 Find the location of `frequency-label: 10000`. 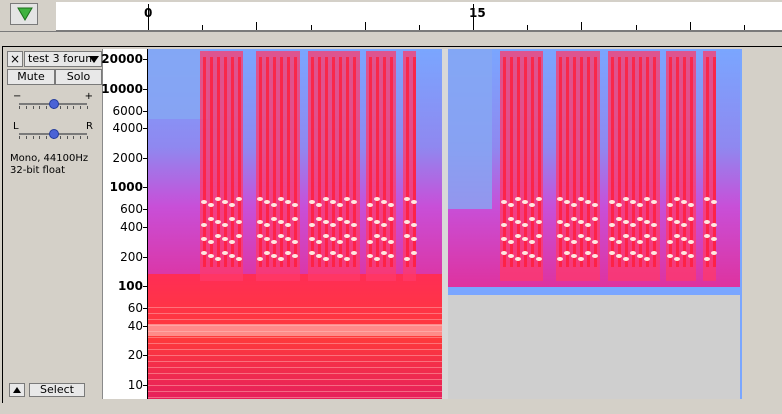

frequency-label: 10000 is located at coordinates (122, 88).